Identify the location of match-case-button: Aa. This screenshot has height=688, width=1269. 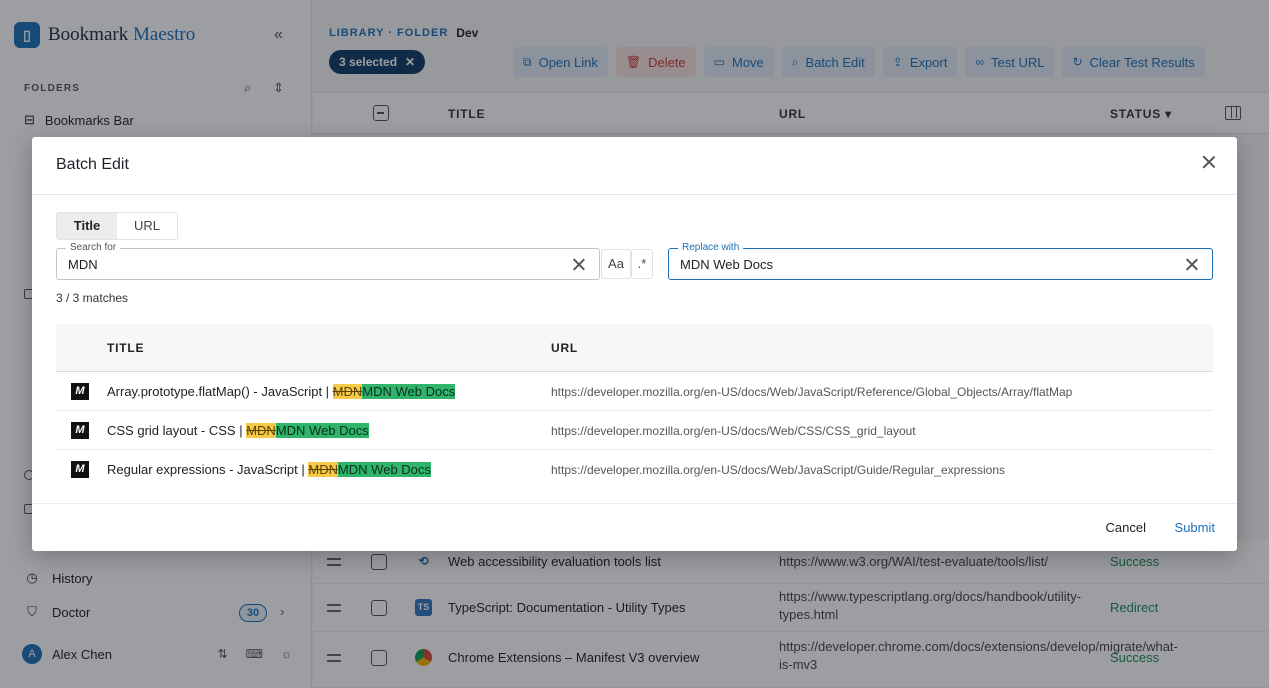
(616, 264).